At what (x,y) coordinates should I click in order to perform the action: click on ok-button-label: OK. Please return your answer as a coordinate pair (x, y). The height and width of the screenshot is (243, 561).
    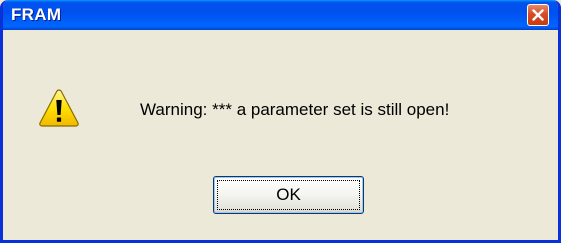
    Looking at the image, I should click on (288, 194).